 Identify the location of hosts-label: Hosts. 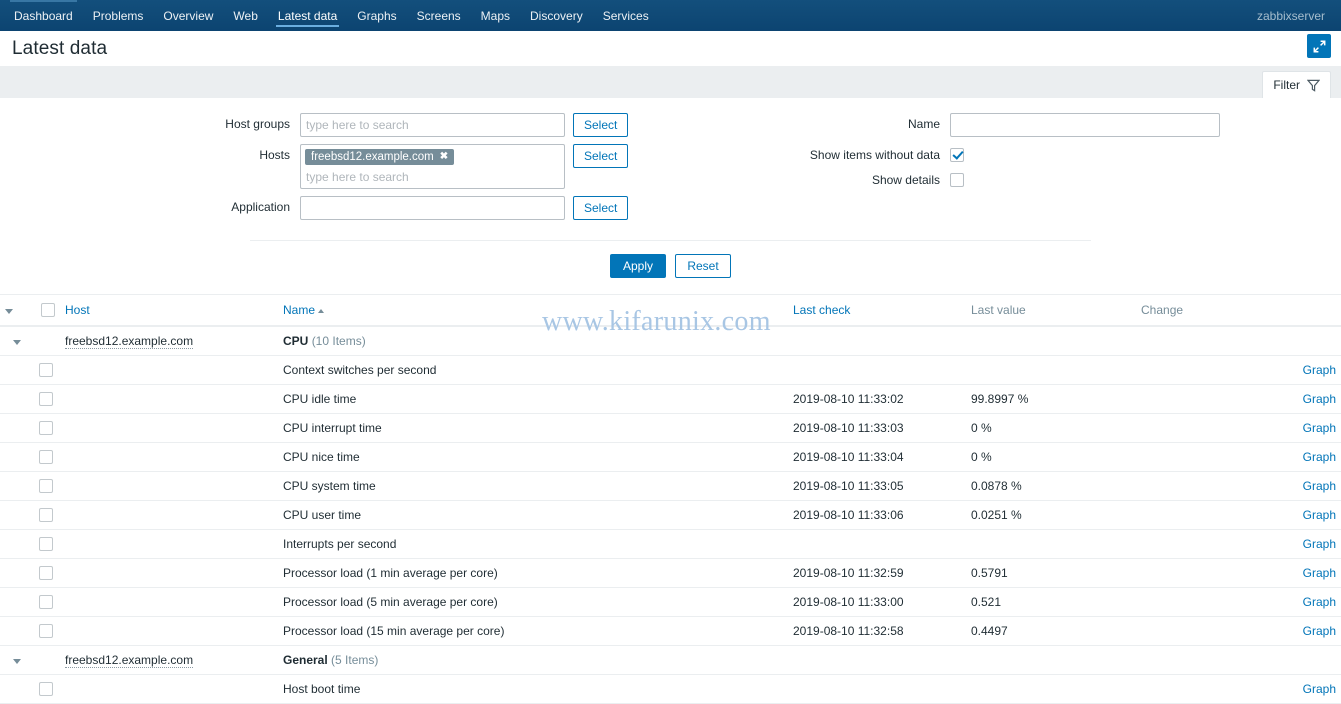
(274, 155).